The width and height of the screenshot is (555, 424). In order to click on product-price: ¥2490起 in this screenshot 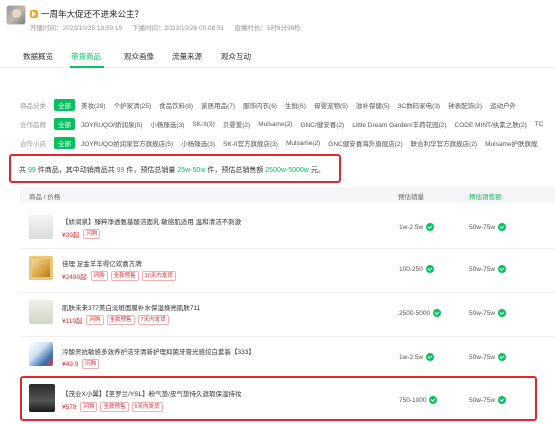, I will do `click(74, 277)`.